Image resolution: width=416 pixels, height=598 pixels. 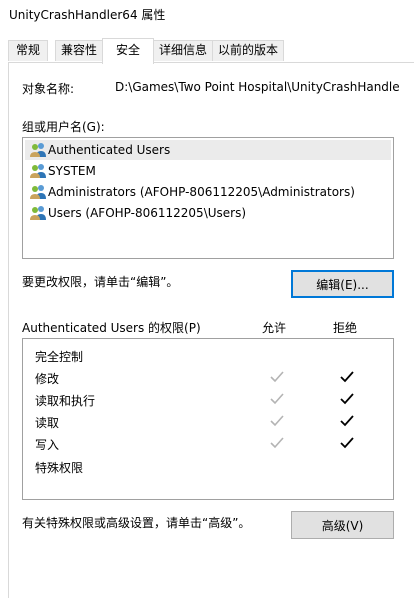 I want to click on tab-previous-versions: 以前的版本, so click(x=248, y=50).